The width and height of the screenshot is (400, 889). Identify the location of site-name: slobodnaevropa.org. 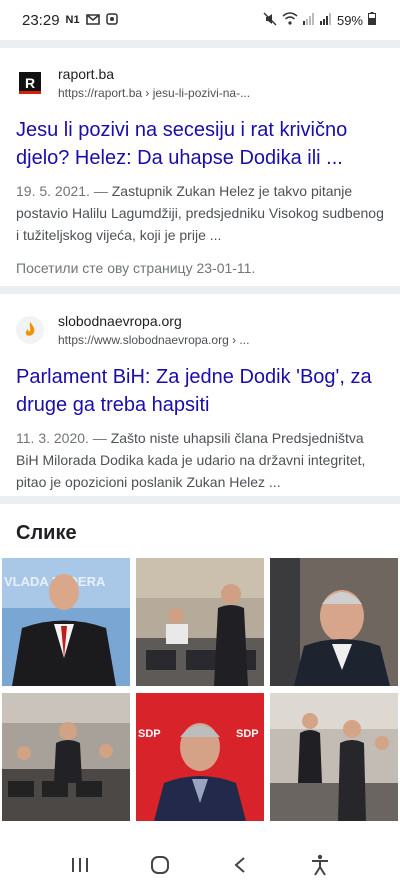
(120, 321).